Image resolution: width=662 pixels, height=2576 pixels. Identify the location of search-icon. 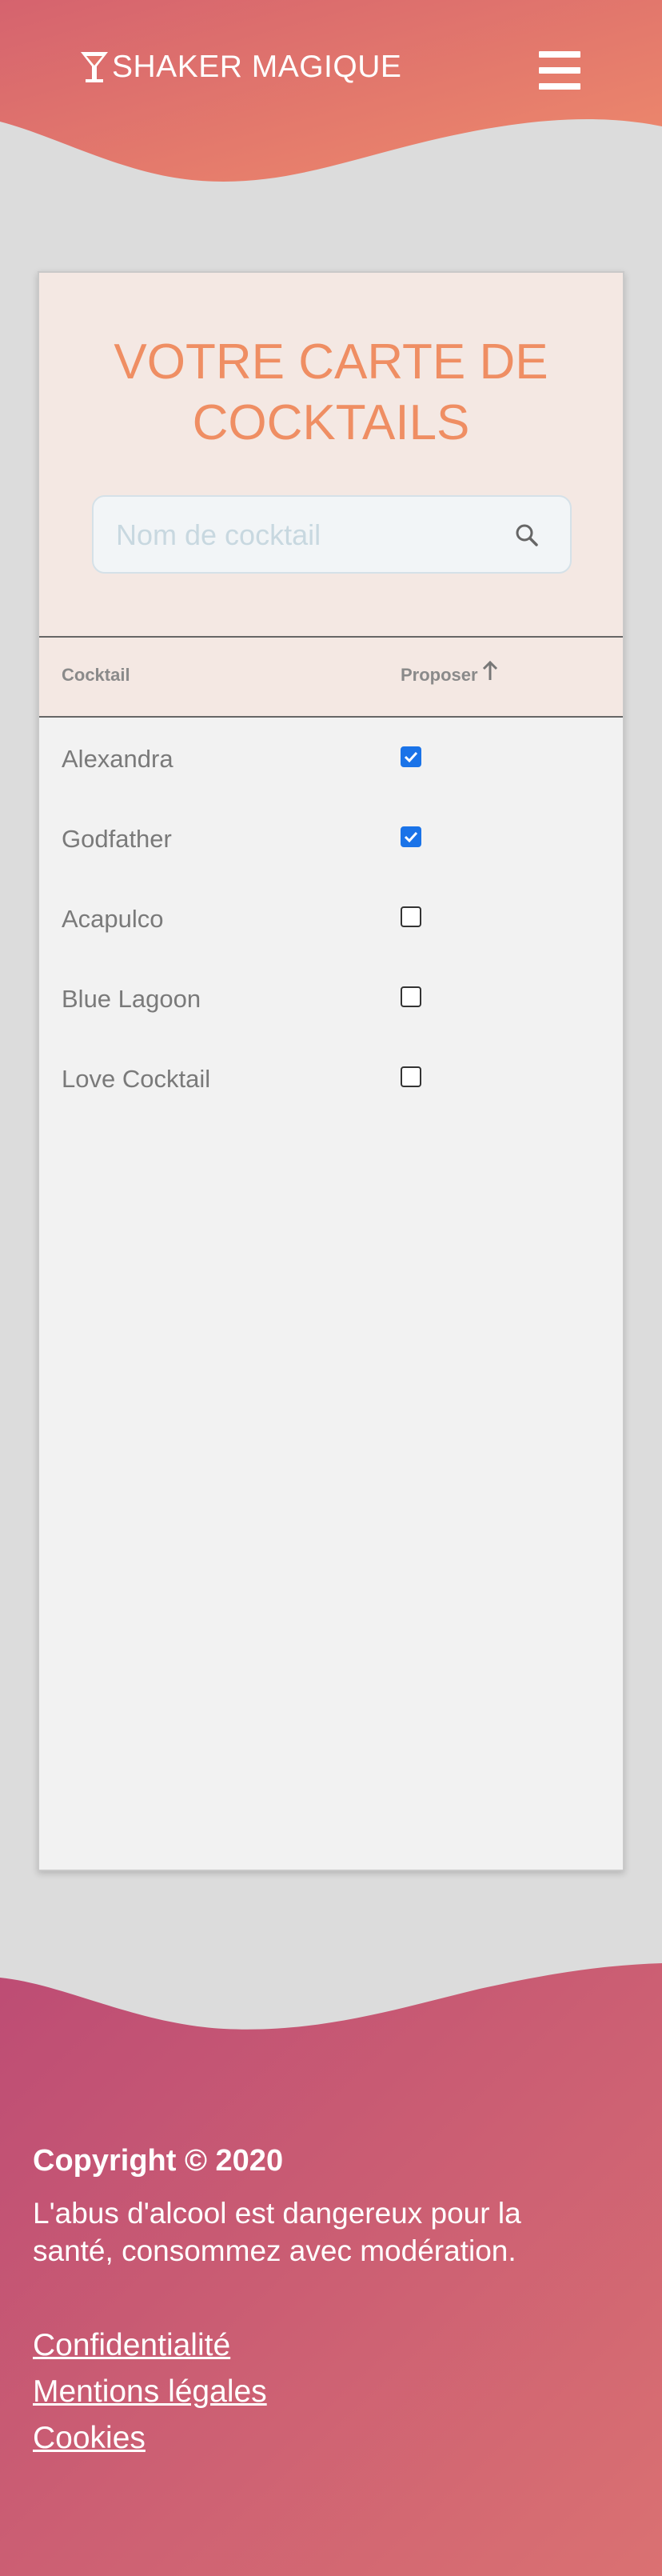
(526, 535).